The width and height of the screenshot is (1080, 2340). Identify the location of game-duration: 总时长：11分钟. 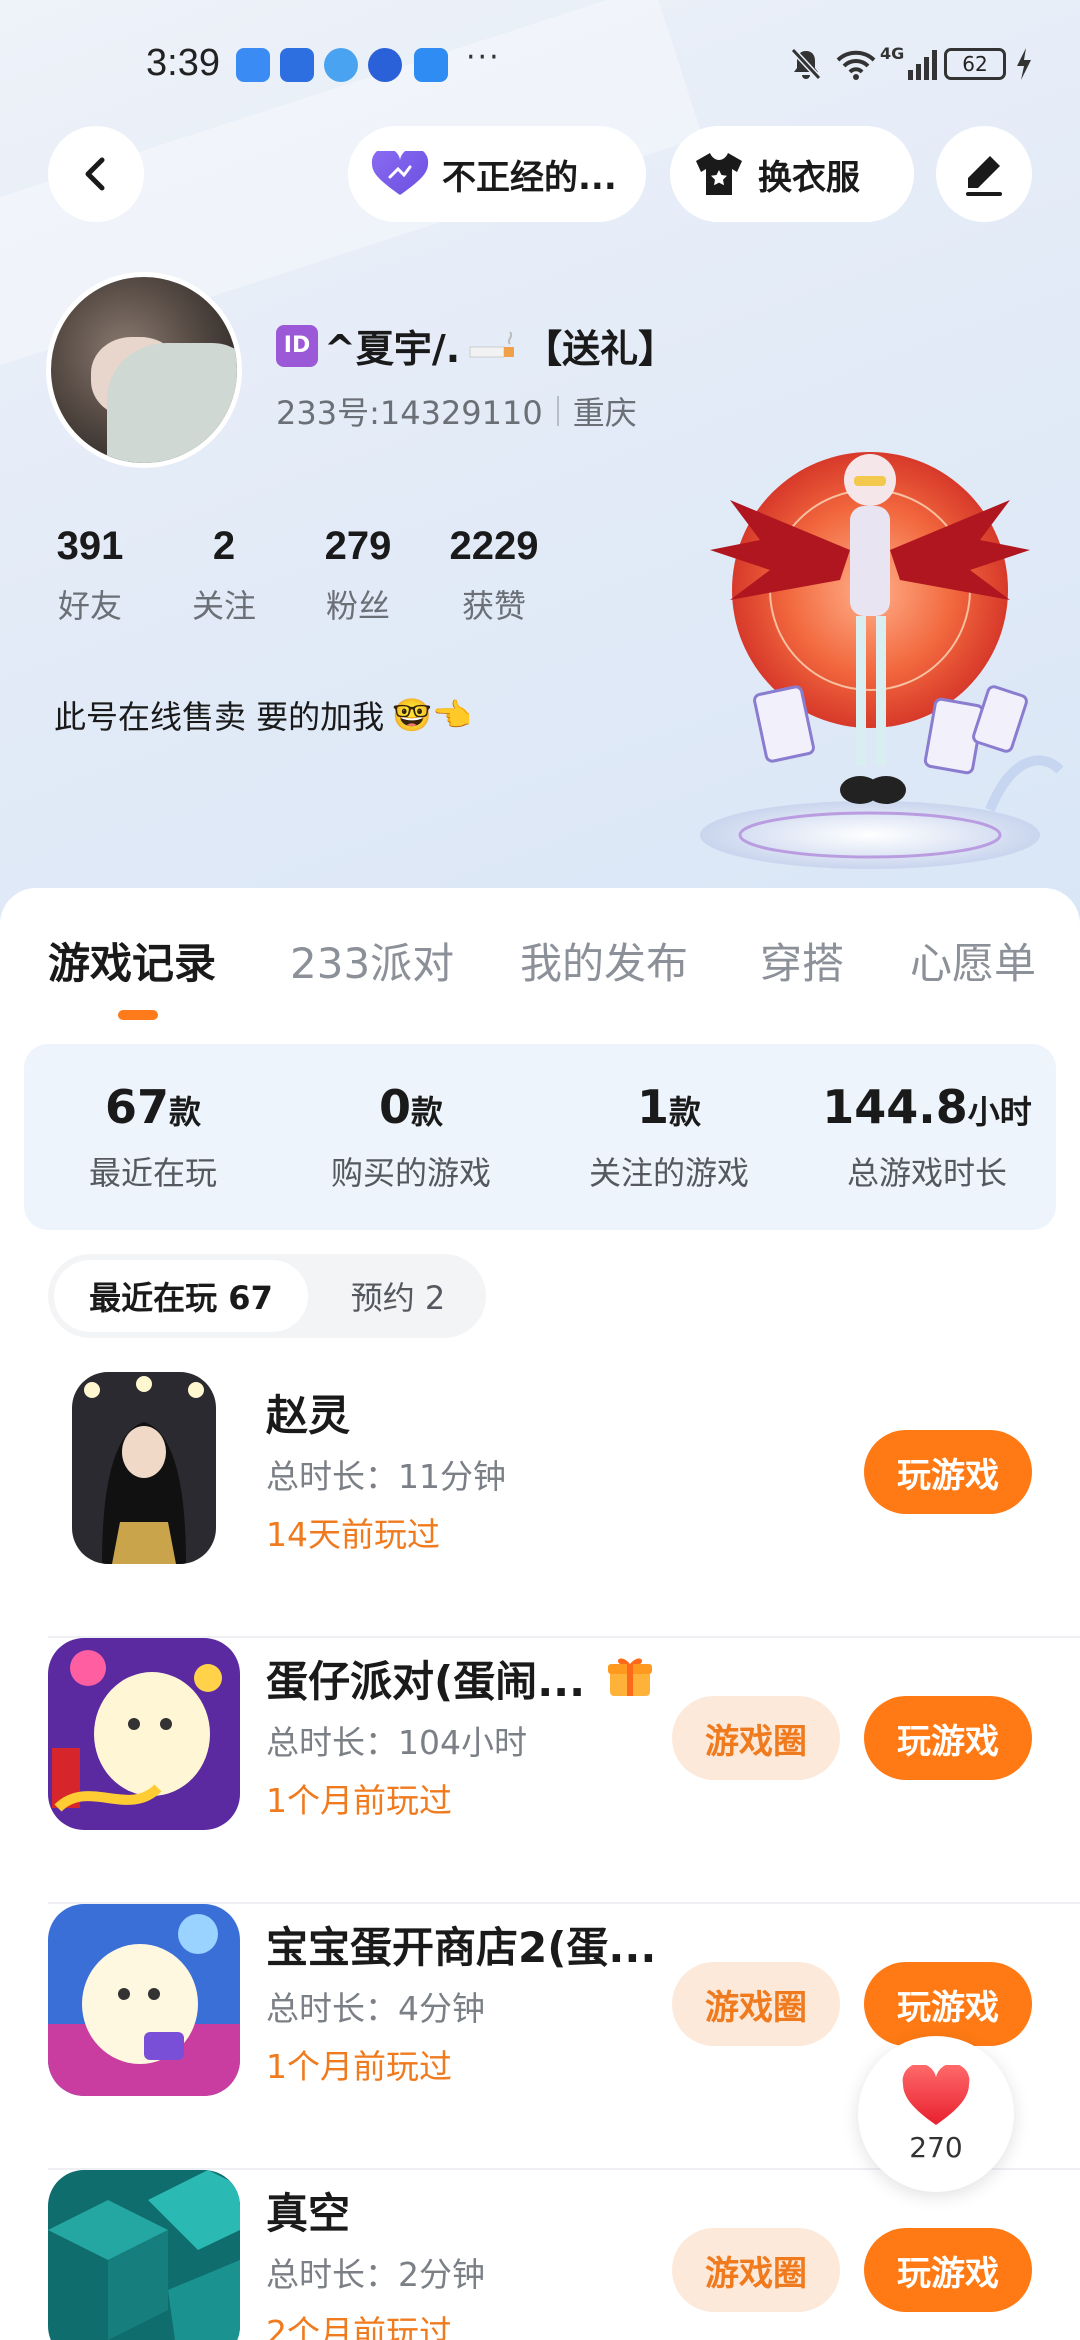
(386, 1476).